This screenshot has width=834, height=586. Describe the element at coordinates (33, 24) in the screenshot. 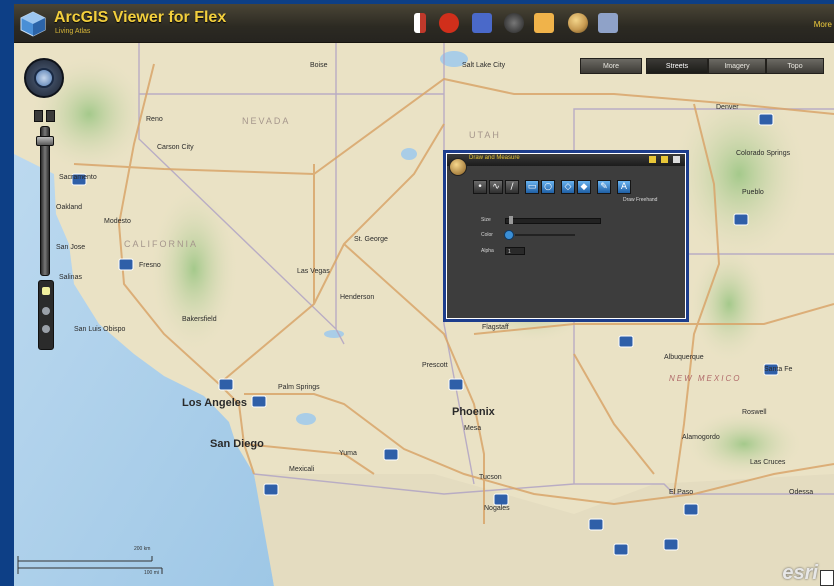

I see `arcgis-logo-icon` at that location.